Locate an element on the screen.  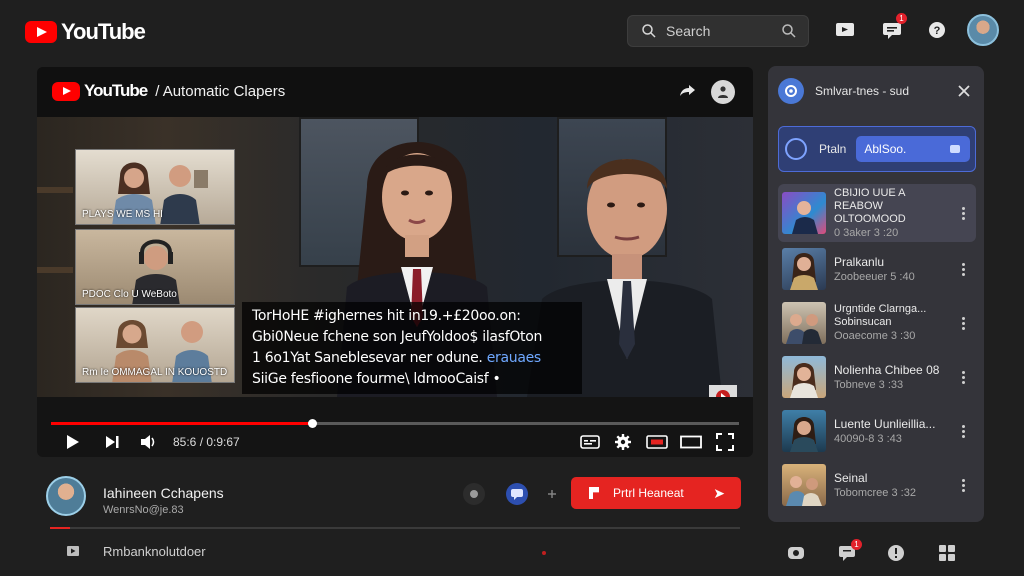
live-logo-icon is located at coordinates (723, 391).